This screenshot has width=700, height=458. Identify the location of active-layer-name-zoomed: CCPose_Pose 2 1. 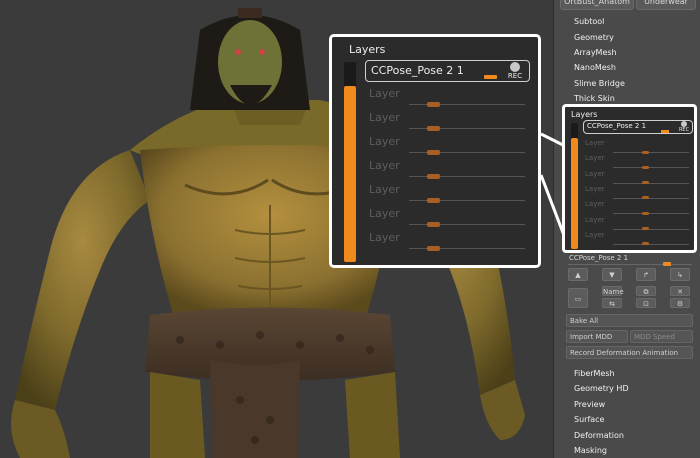
(417, 70).